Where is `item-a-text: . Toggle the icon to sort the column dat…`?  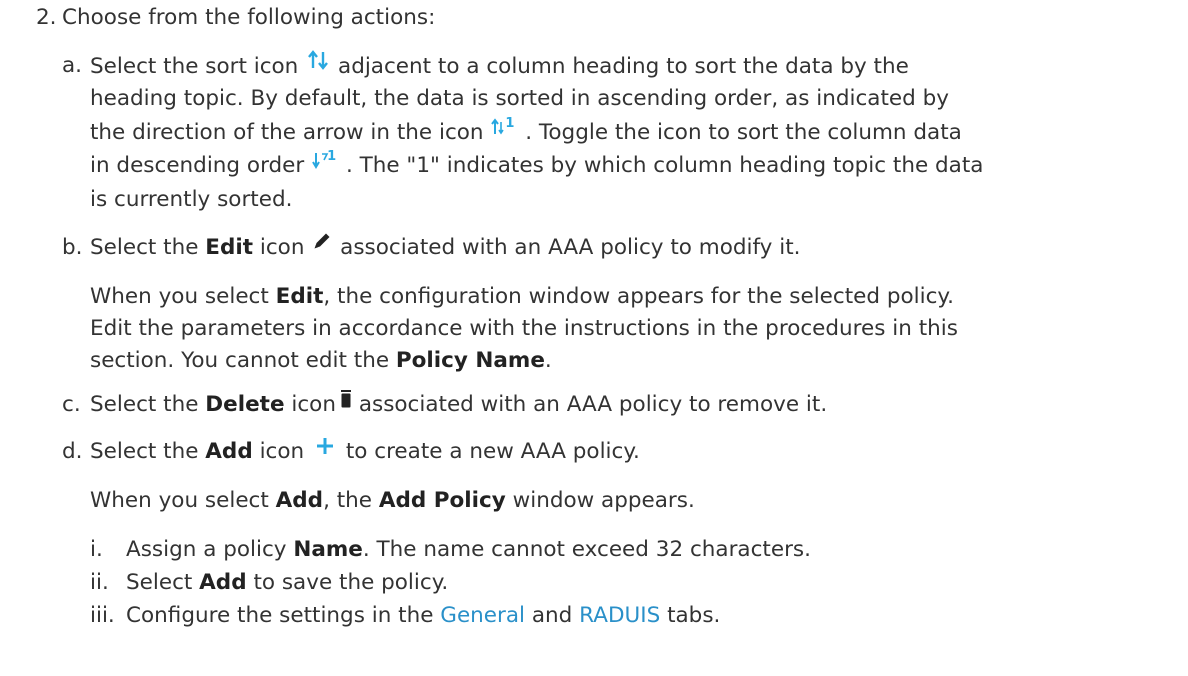
item-a-text: . Toggle the icon to sort the column dat… is located at coordinates (743, 132).